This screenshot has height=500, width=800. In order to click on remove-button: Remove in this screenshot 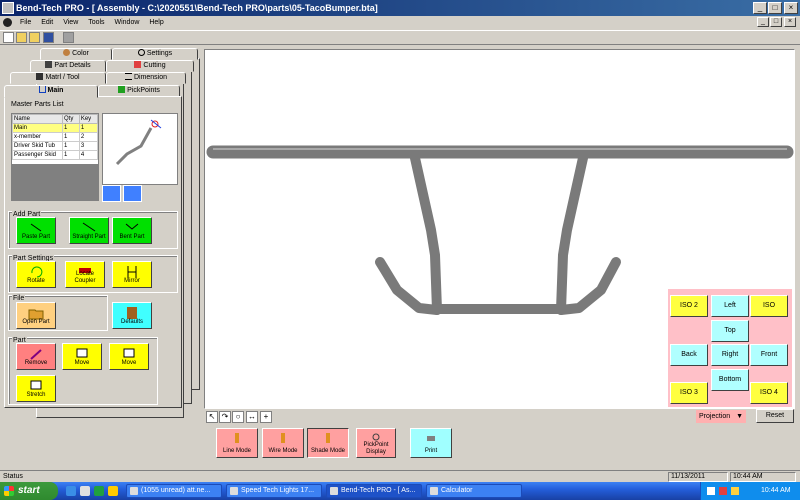, I will do `click(36, 356)`.